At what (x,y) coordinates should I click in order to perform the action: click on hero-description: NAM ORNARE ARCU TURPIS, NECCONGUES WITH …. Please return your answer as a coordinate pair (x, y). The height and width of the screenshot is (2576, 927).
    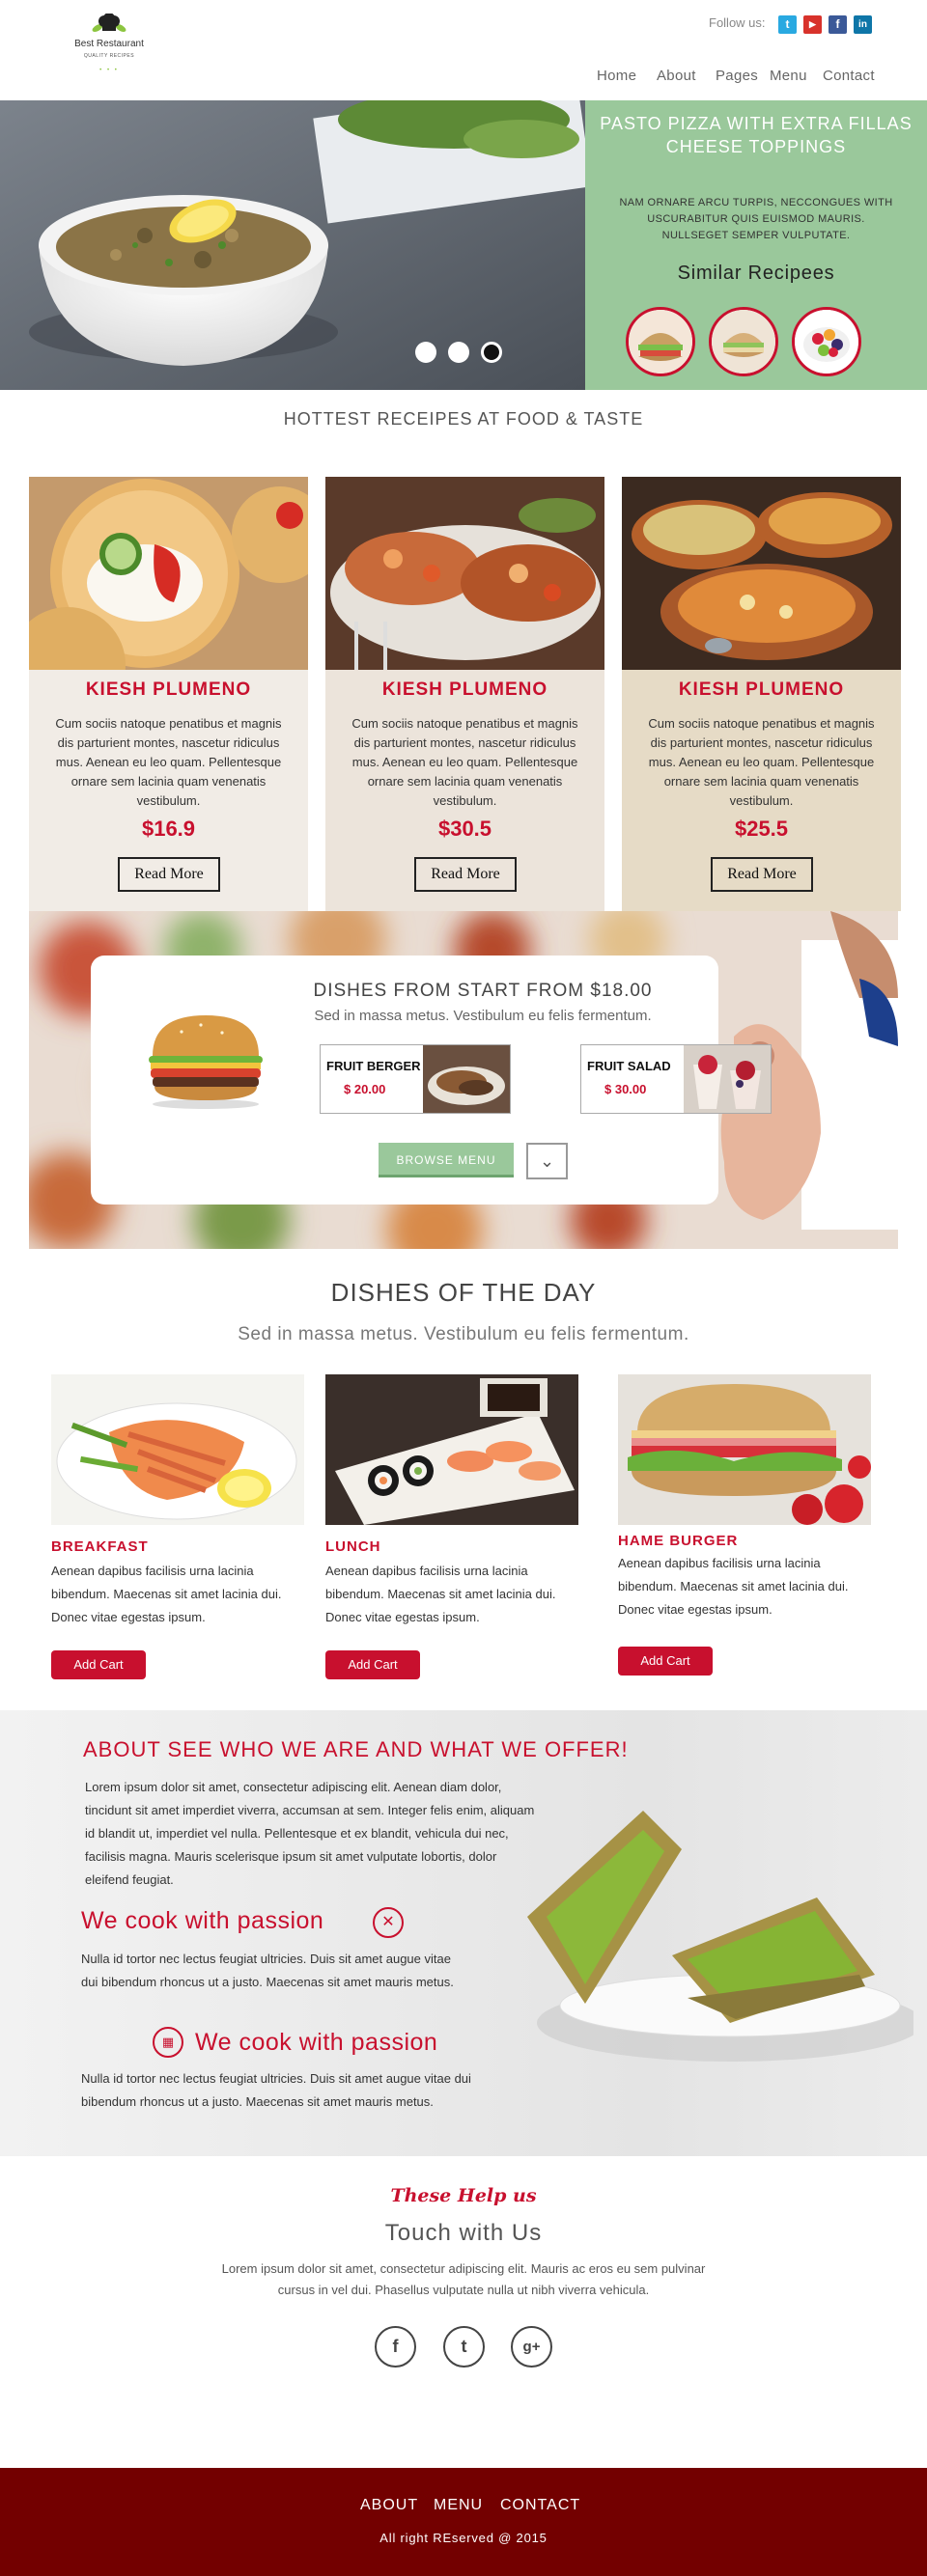
    Looking at the image, I should click on (756, 219).